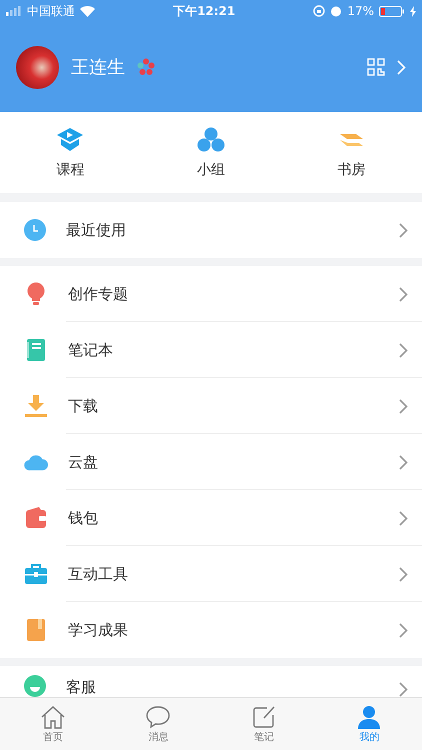 This screenshot has height=750, width=422. What do you see at coordinates (87, 11) in the screenshot?
I see `wifi-icon` at bounding box center [87, 11].